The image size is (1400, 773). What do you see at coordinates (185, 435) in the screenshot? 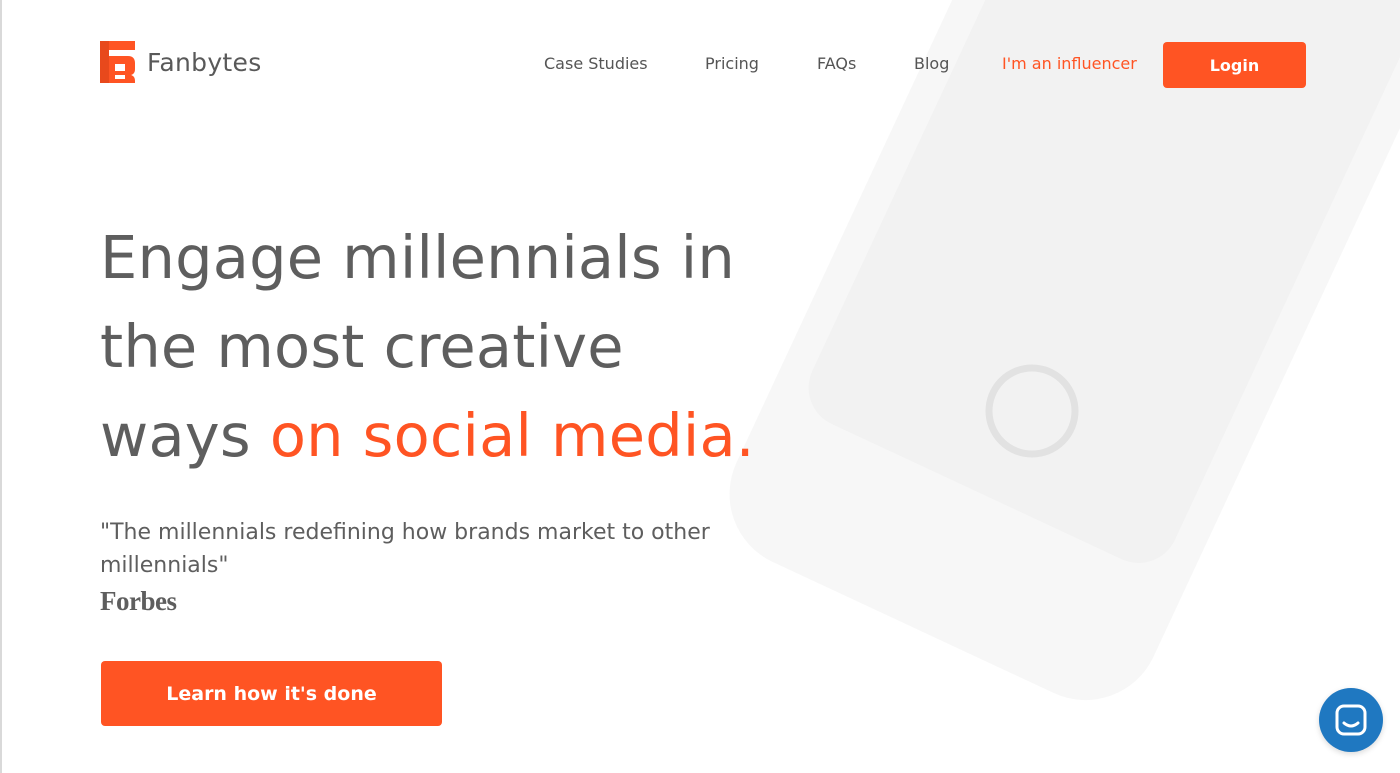
I see `hero-title-line-3-prefix: ways` at bounding box center [185, 435].